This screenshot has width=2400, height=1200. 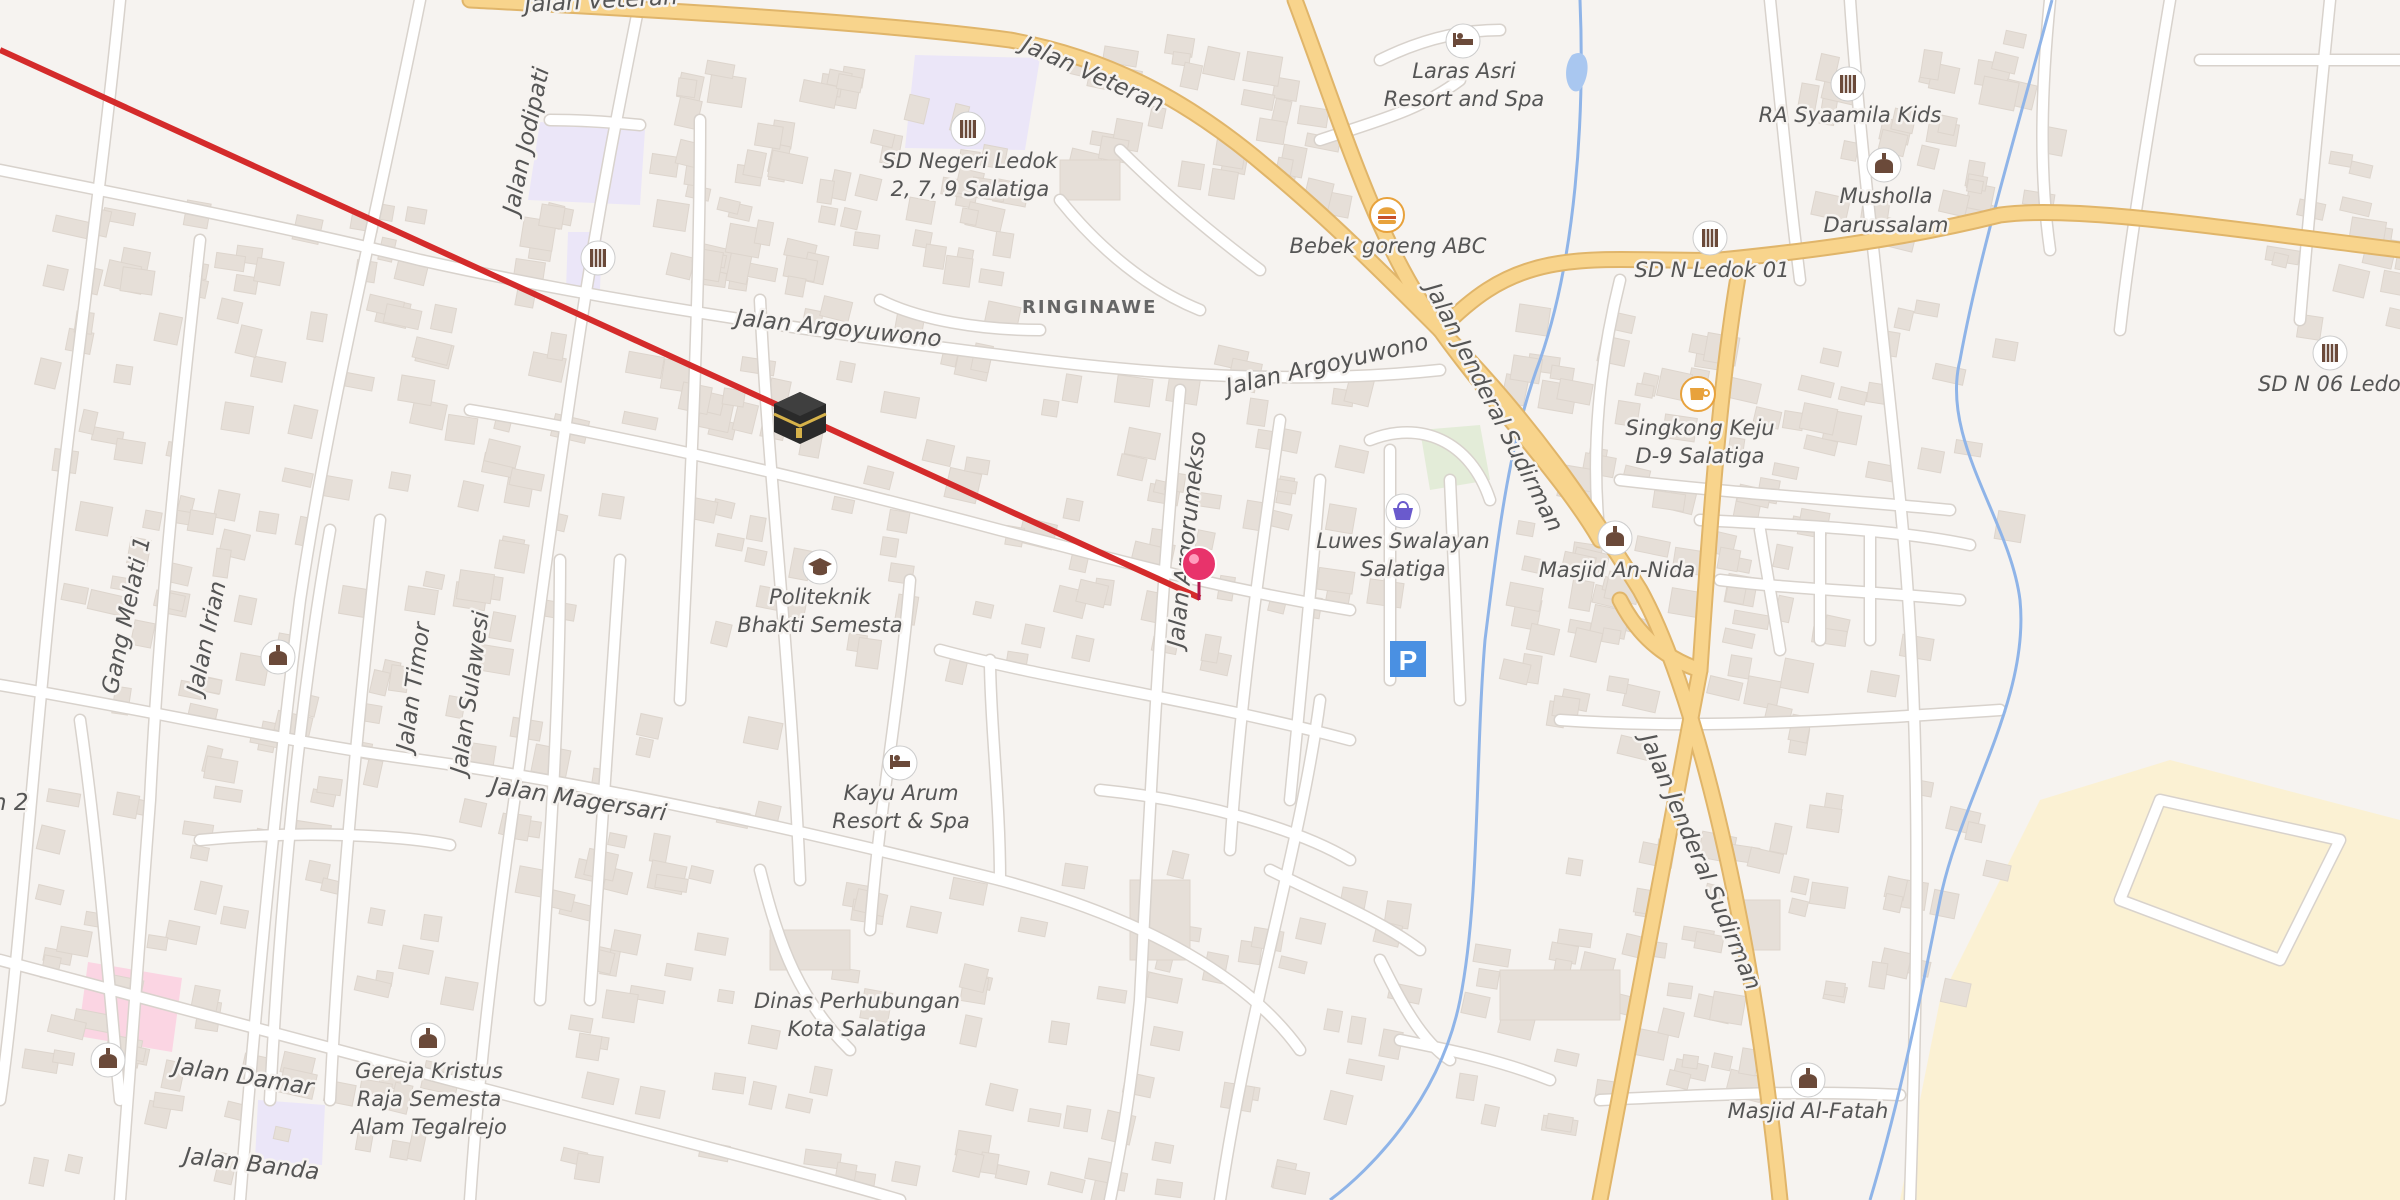 I want to click on university-icon, so click(x=820, y=567).